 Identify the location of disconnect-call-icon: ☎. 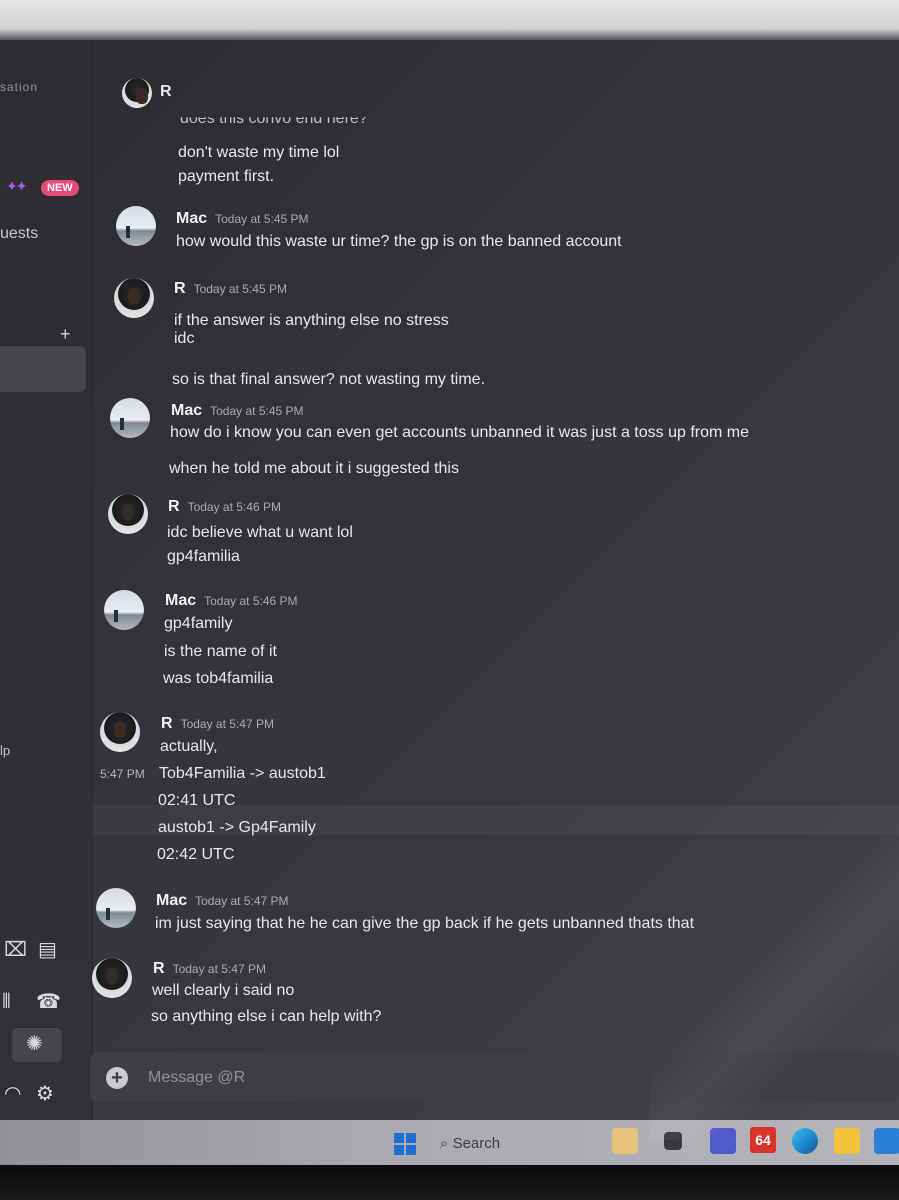
(48, 1002).